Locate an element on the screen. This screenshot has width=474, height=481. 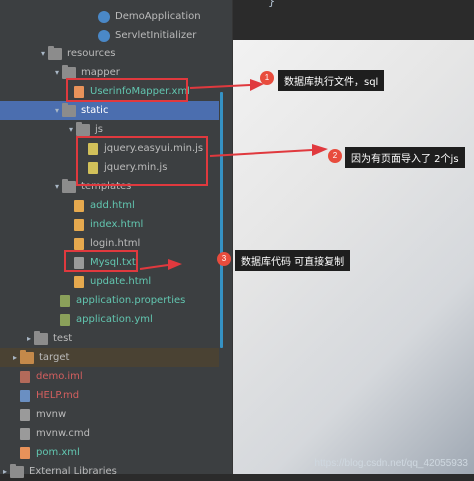
tree-item-label: test is located at coordinates (63, 338).